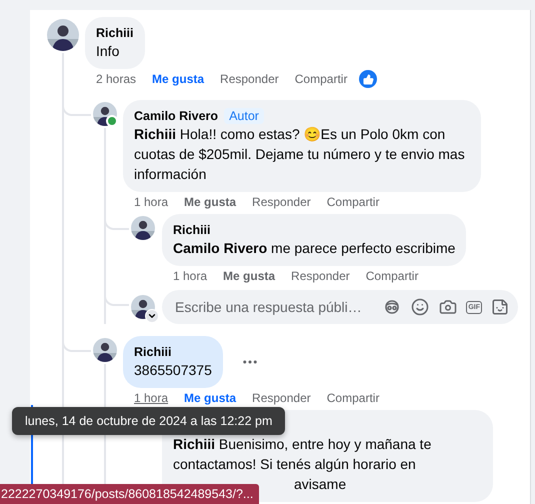  What do you see at coordinates (368, 79) in the screenshot?
I see `like-reaction-icon` at bounding box center [368, 79].